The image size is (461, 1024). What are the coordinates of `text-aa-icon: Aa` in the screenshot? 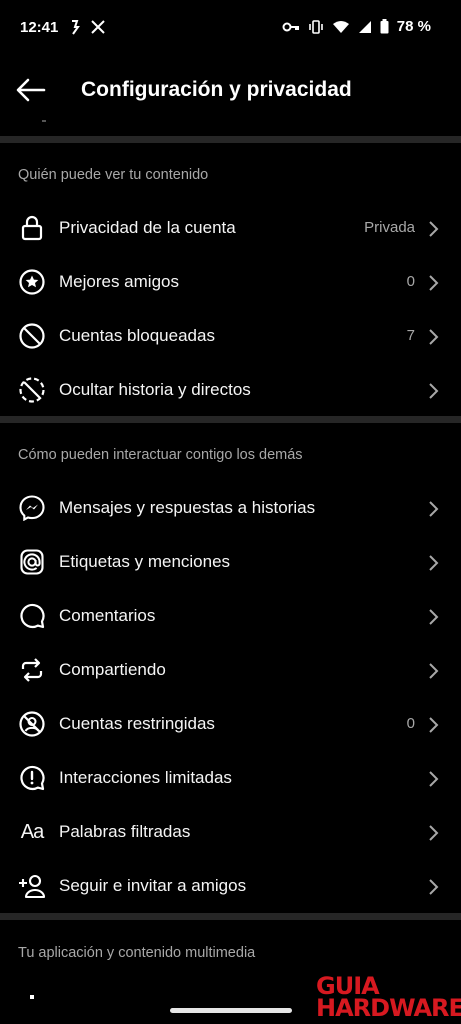 It's located at (32, 832).